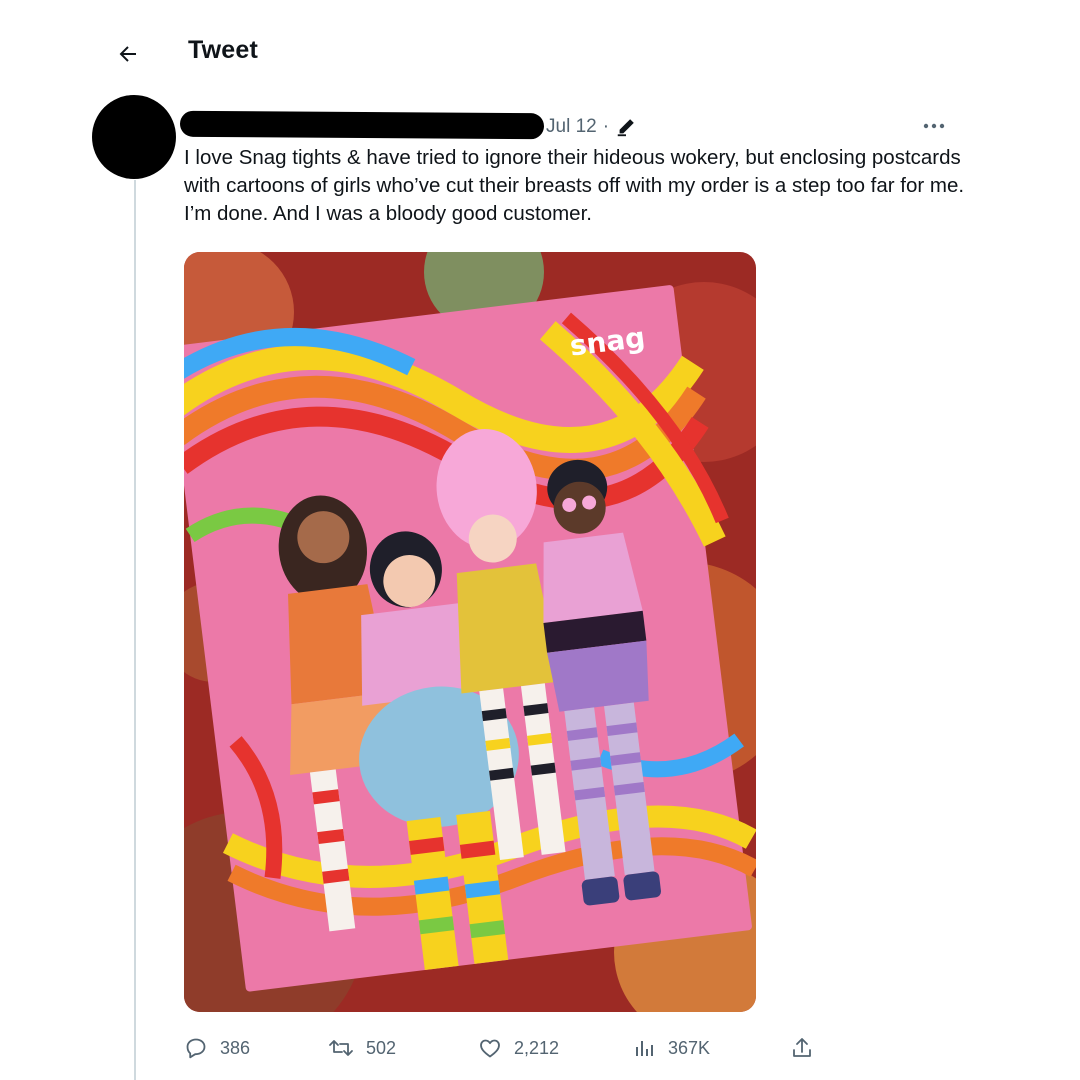 This screenshot has height=1080, width=1080. I want to click on tweet-date: Jul 12, so click(571, 127).